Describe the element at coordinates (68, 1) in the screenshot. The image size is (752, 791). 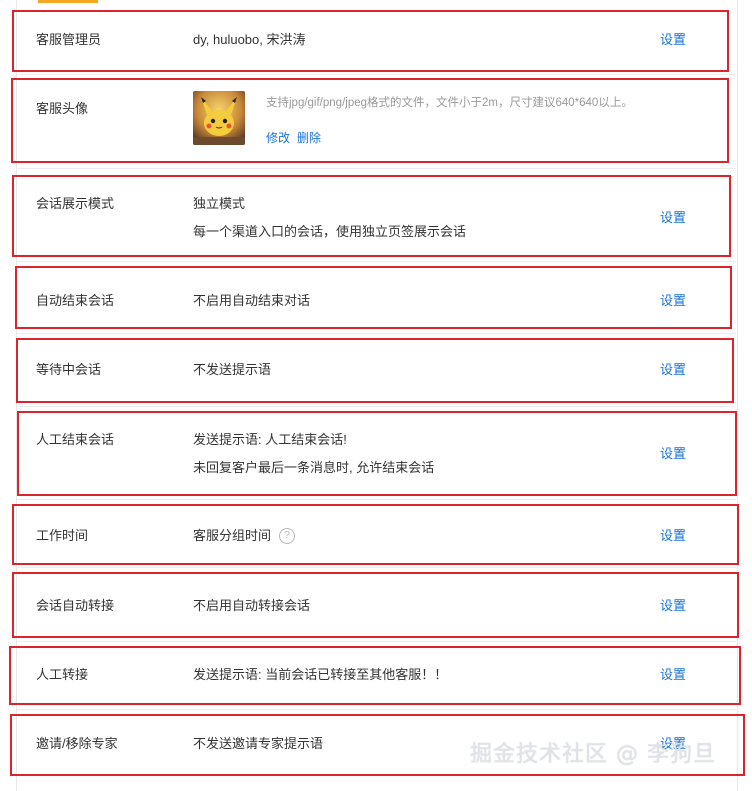
I see `active-tab-indicator` at that location.